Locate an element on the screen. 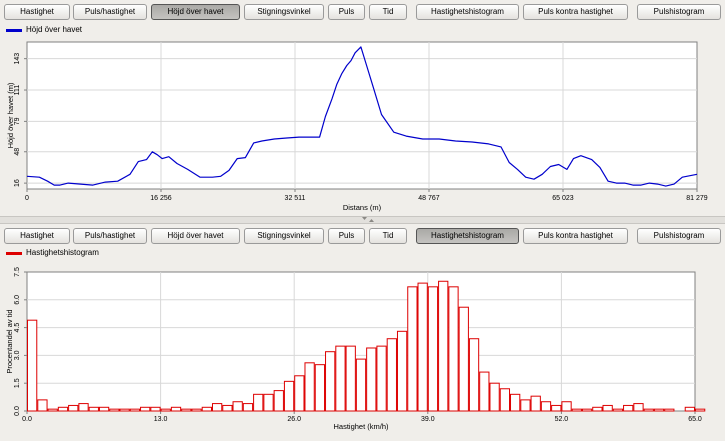 This screenshot has width=725, height=441. x-tick-label: 32 511 is located at coordinates (295, 198).